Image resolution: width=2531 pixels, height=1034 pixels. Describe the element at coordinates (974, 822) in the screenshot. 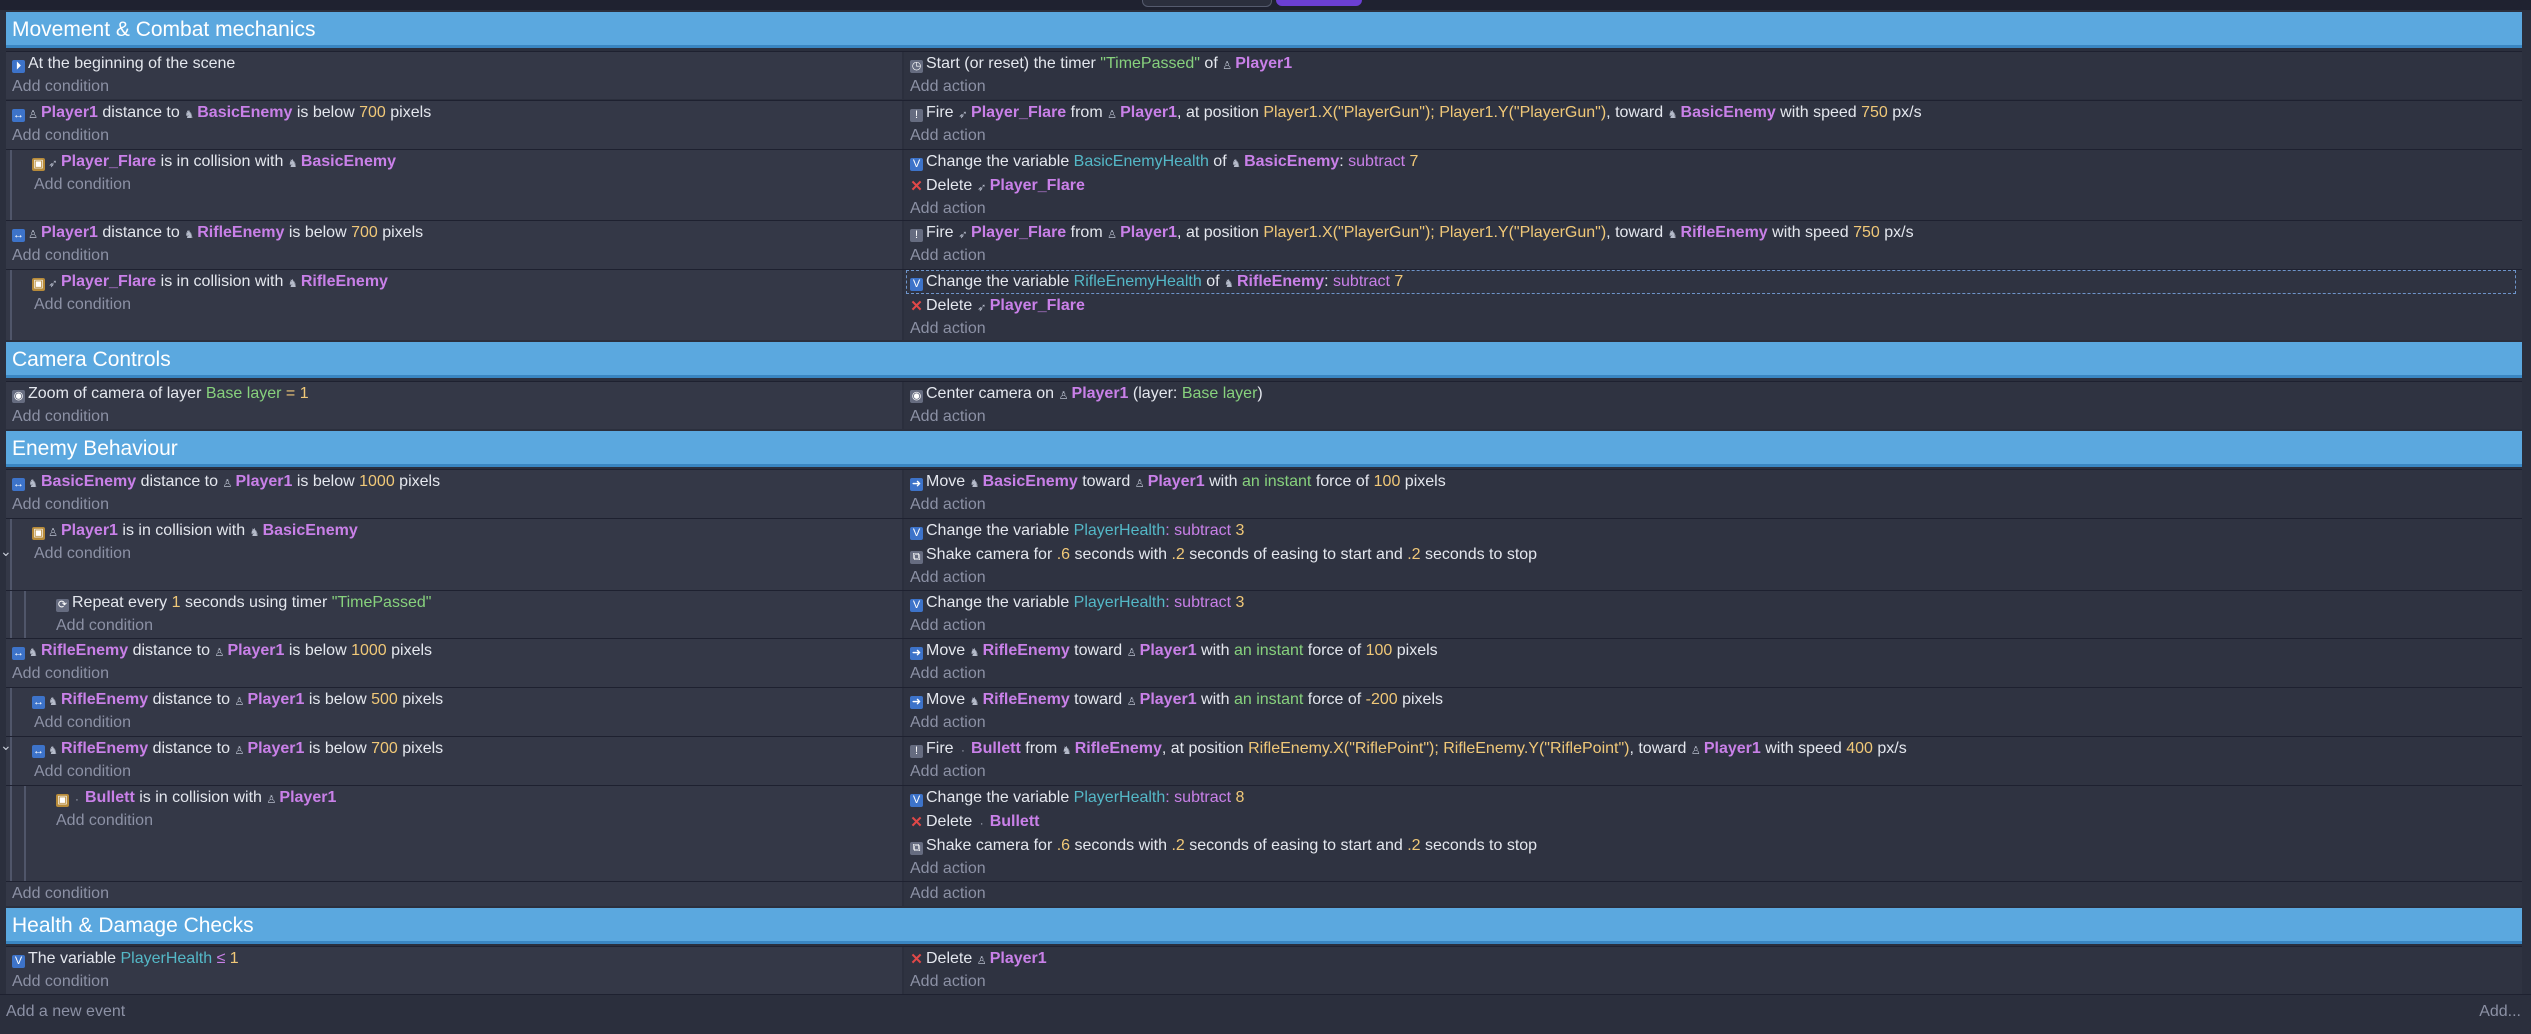

I see `action: ✕Delete ·Bullett` at that location.